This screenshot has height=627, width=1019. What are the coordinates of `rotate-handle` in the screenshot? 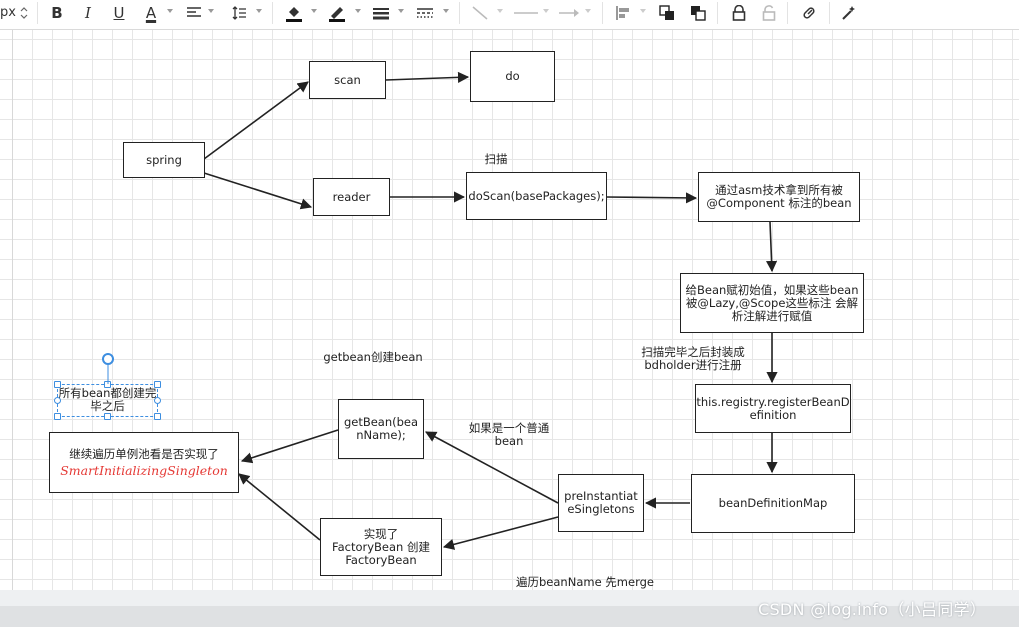 It's located at (108, 368).